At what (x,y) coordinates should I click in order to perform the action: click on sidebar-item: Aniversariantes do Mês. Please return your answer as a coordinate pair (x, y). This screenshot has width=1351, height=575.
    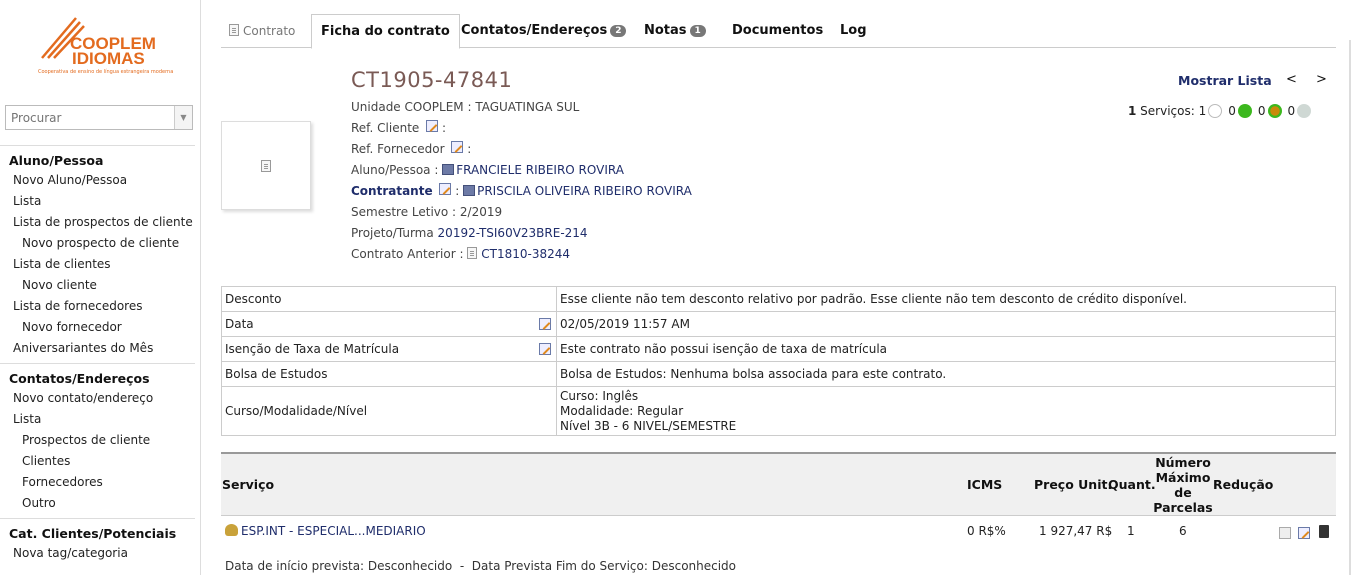
    Looking at the image, I should click on (97, 348).